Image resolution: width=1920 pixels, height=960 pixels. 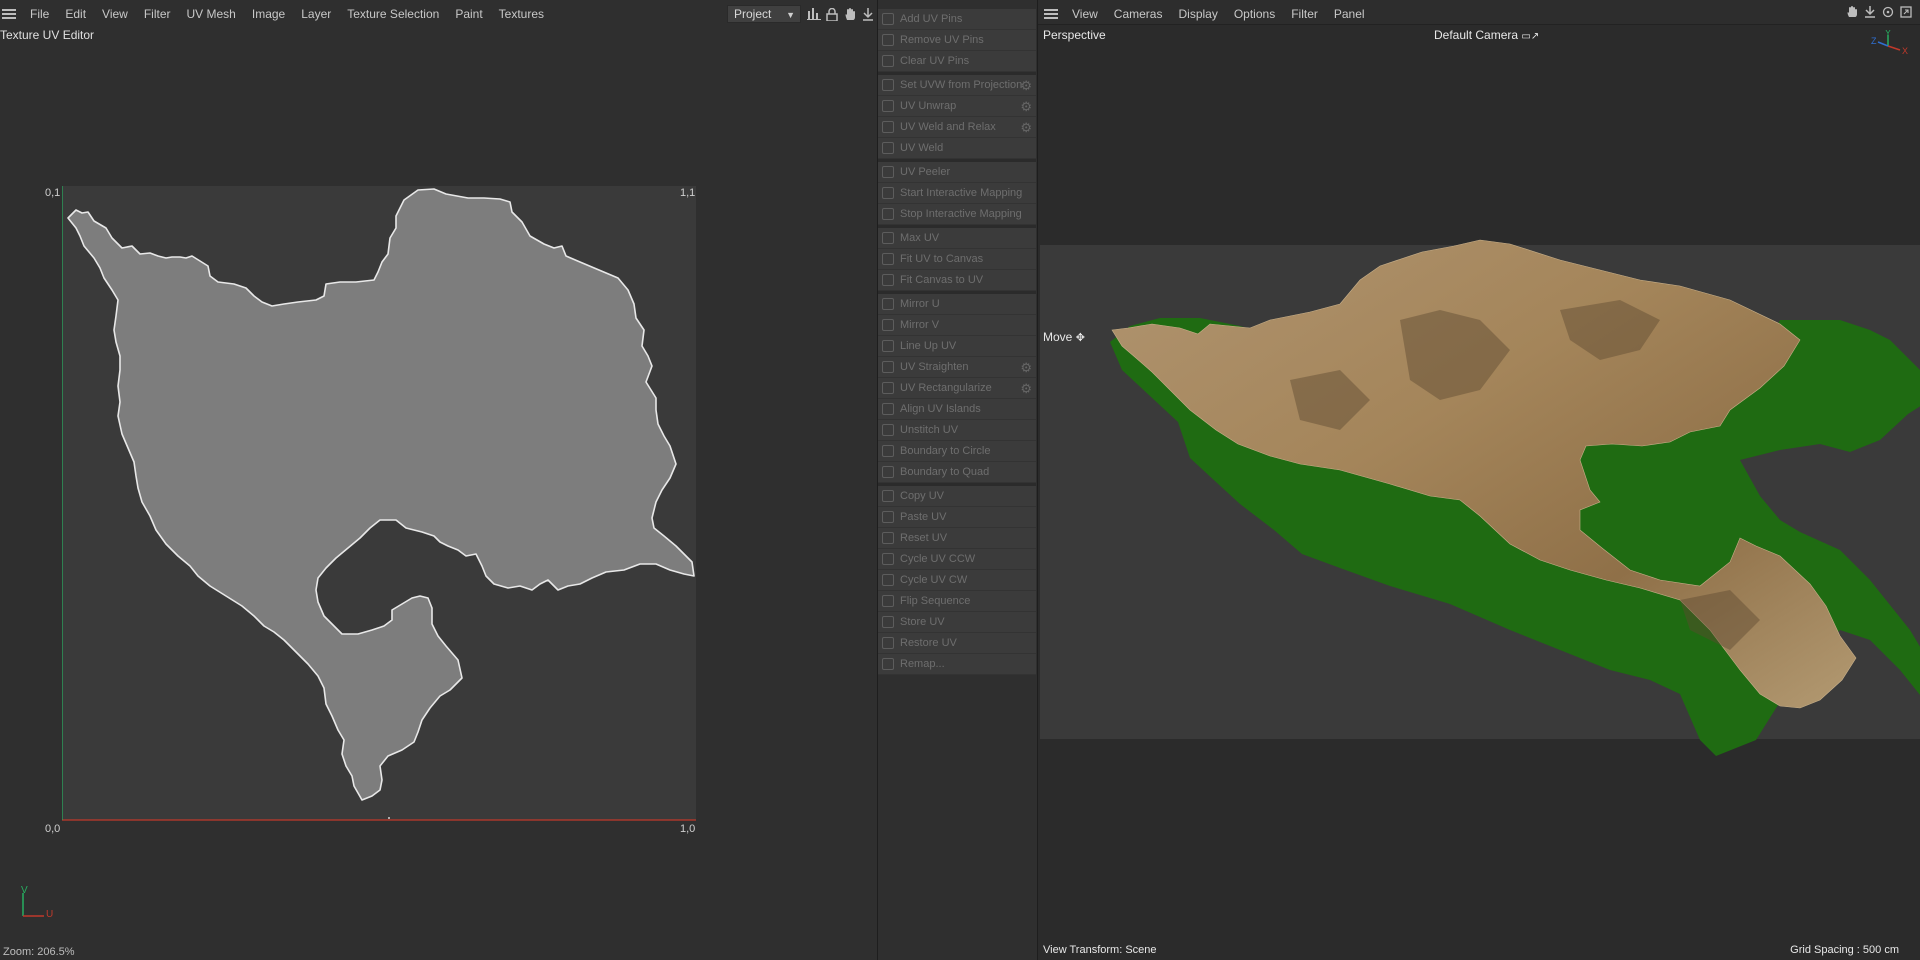 I want to click on histogram-icon, so click(x=814, y=14).